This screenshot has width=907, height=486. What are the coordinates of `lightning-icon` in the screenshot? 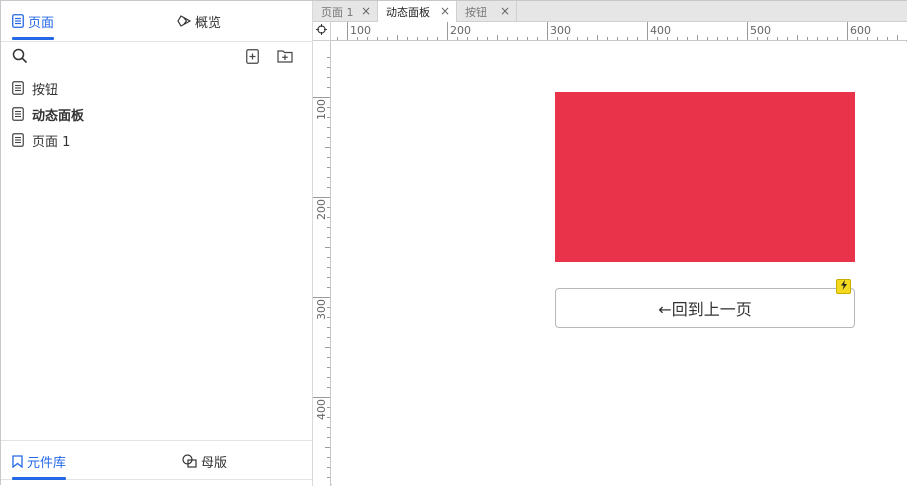 It's located at (844, 286).